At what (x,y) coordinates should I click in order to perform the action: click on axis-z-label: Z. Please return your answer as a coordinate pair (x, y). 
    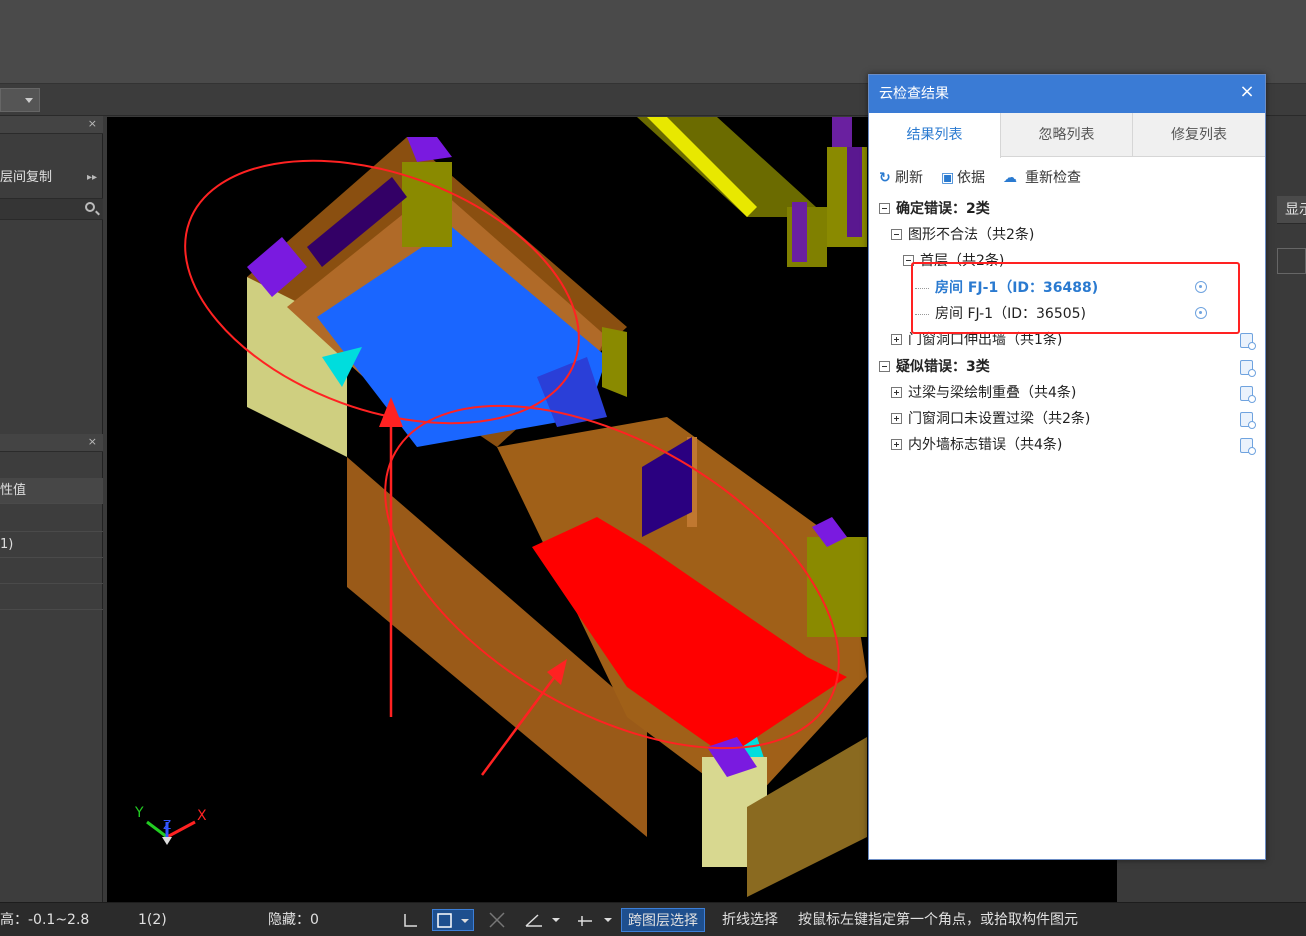
    Looking at the image, I should click on (167, 825).